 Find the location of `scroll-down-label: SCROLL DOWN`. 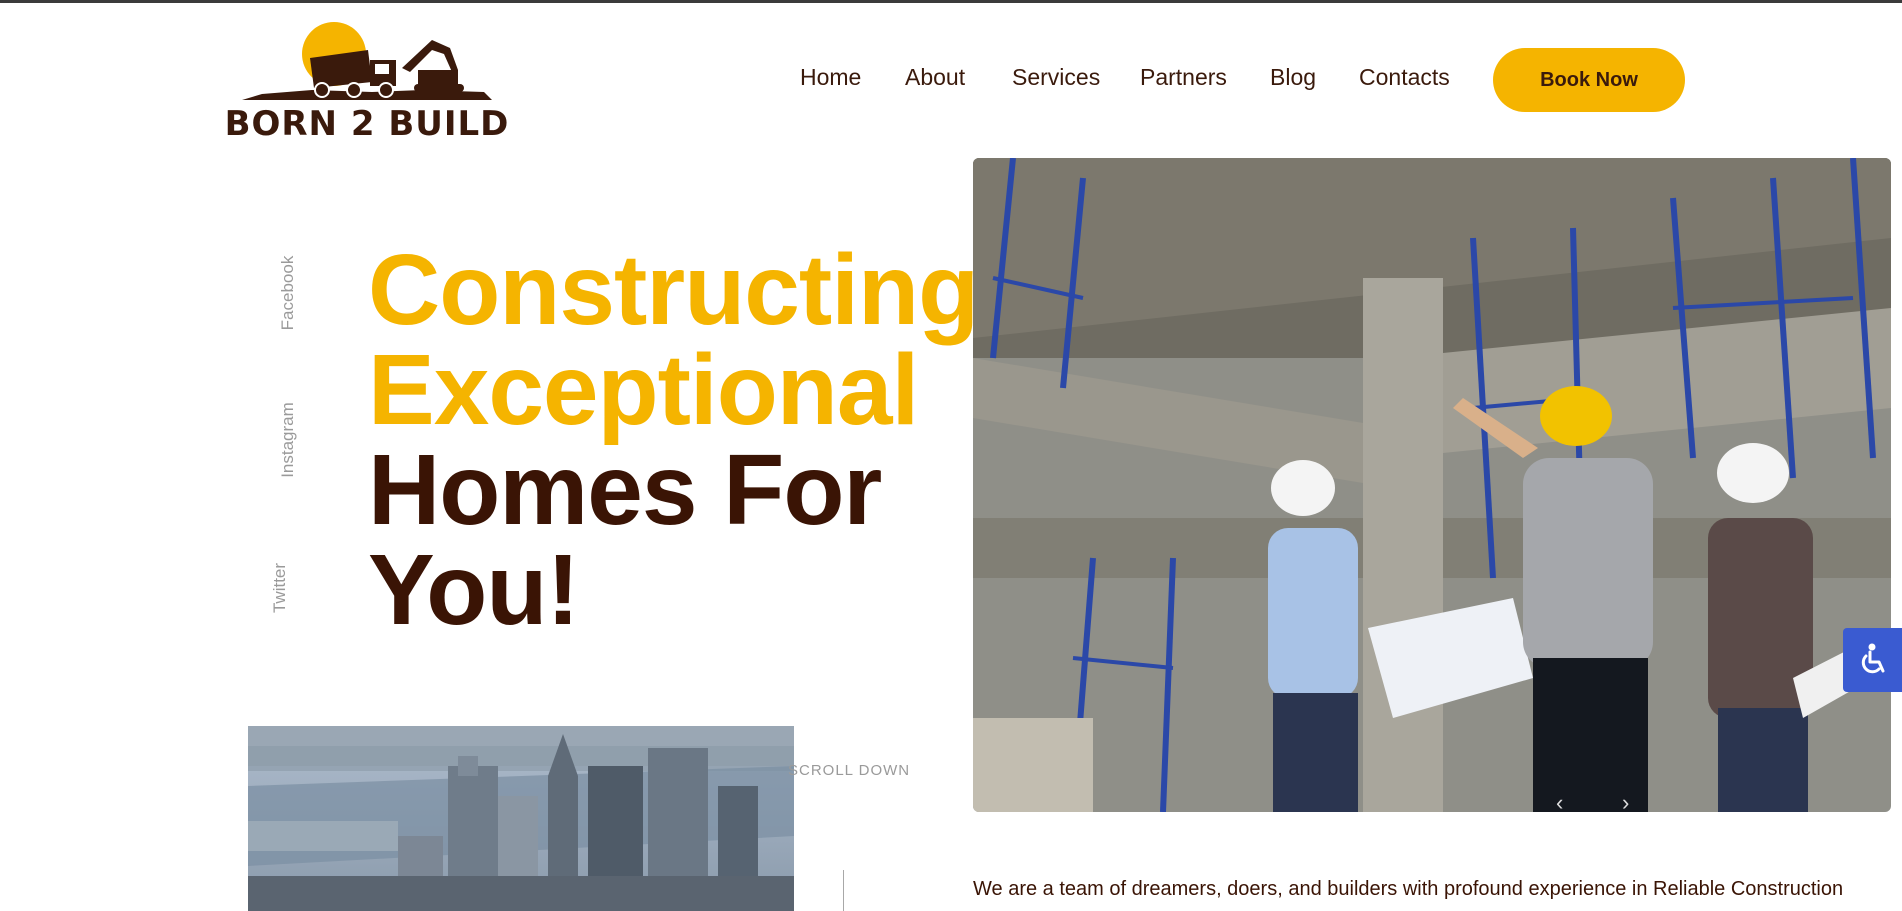

scroll-down-label: SCROLL DOWN is located at coordinates (849, 770).